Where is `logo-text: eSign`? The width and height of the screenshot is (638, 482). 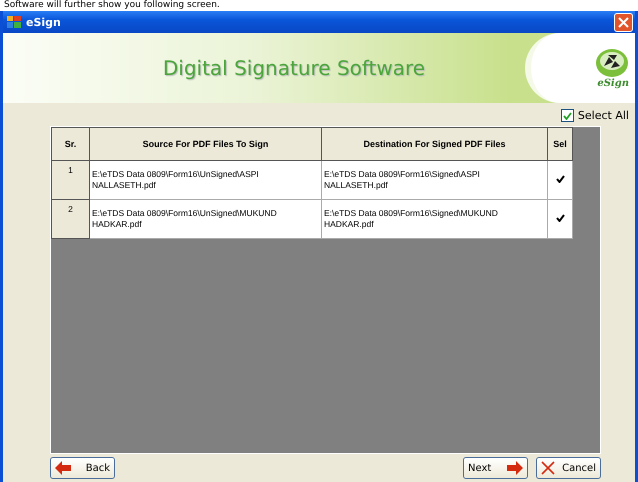 logo-text: eSign is located at coordinates (613, 83).